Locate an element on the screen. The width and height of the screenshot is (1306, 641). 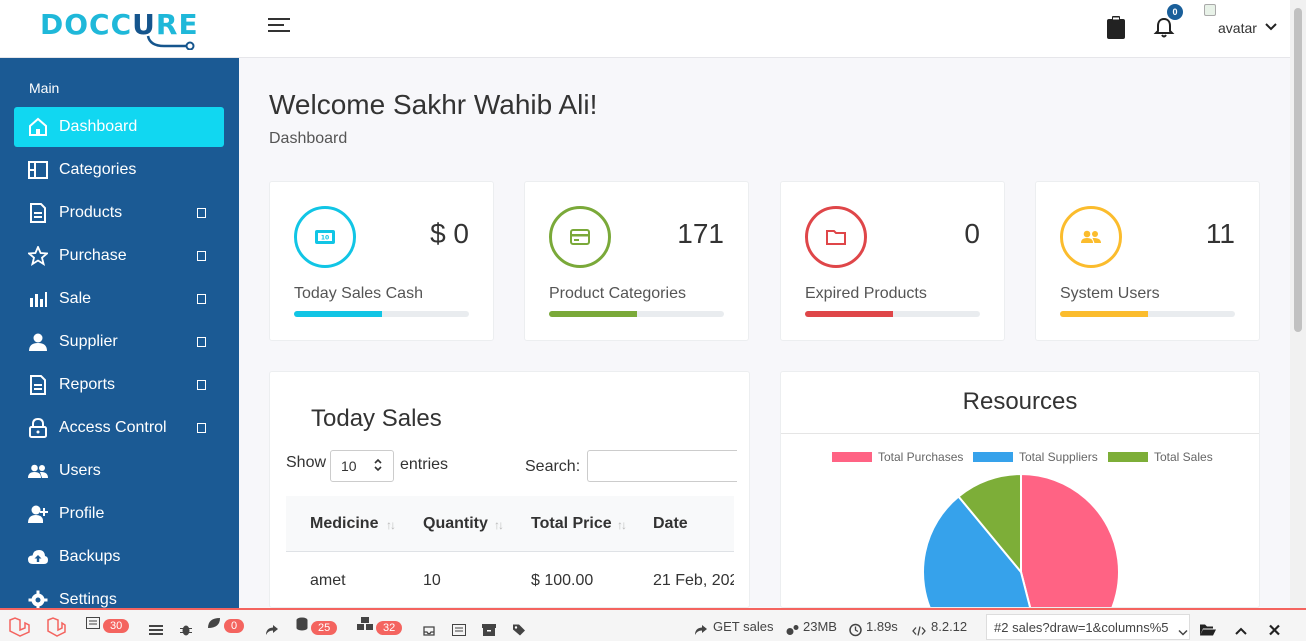
stat-value: $ 0 is located at coordinates (449, 233).